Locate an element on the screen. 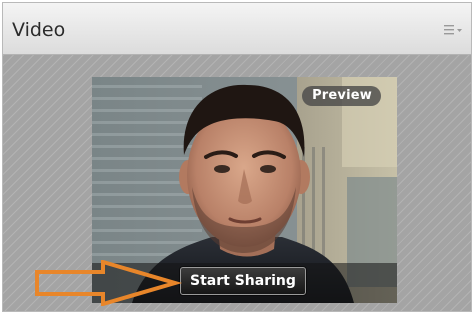 The image size is (474, 314). preview-badge: Preview is located at coordinates (341, 96).